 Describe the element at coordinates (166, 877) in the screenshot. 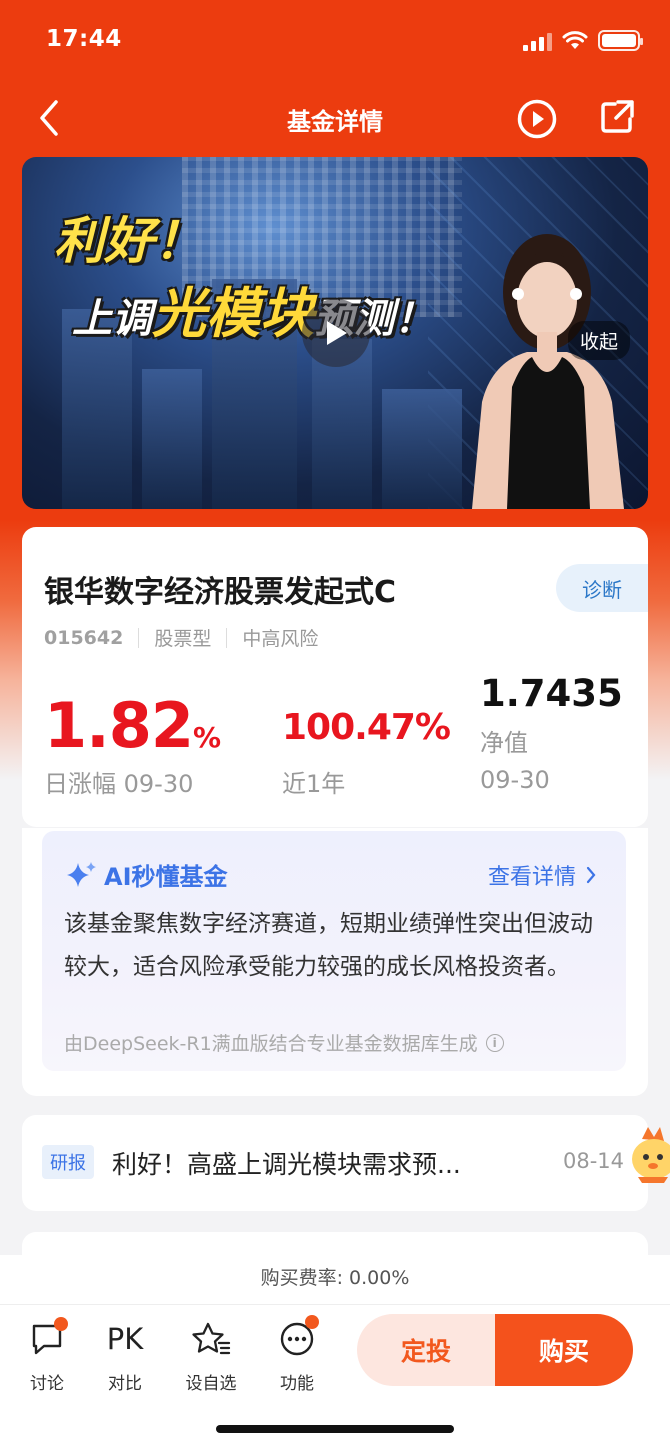

I see `ai-title-text: AI秒懂基金` at that location.